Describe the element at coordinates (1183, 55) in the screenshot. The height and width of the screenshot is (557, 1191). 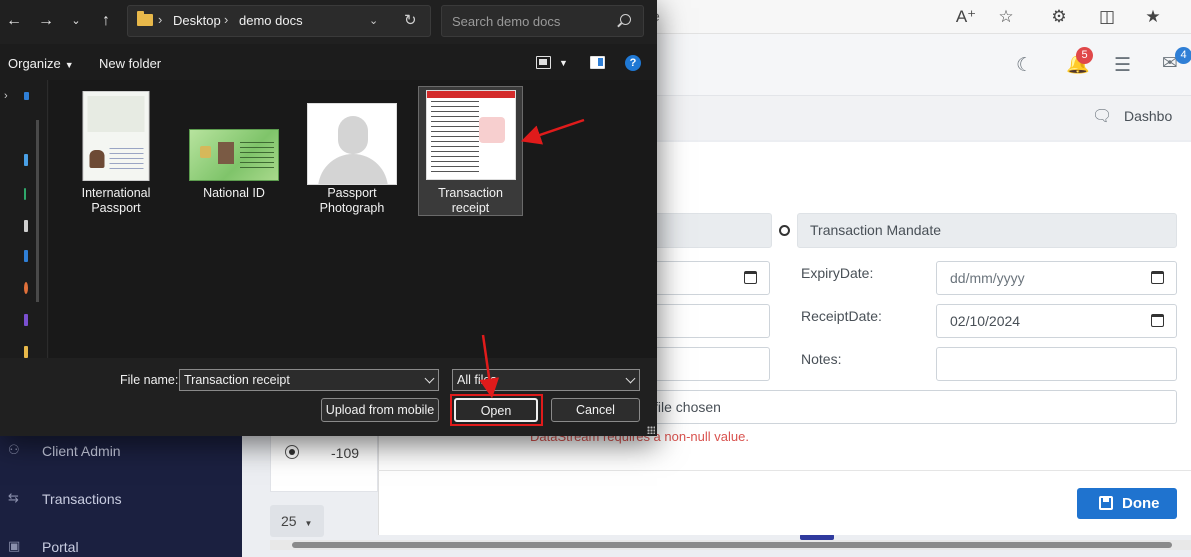
I see `messages-badge: 4` at that location.